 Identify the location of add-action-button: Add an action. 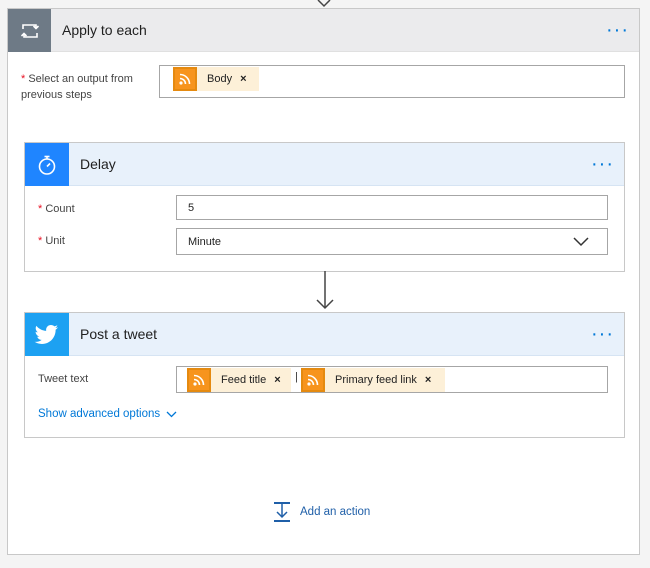
(321, 512).